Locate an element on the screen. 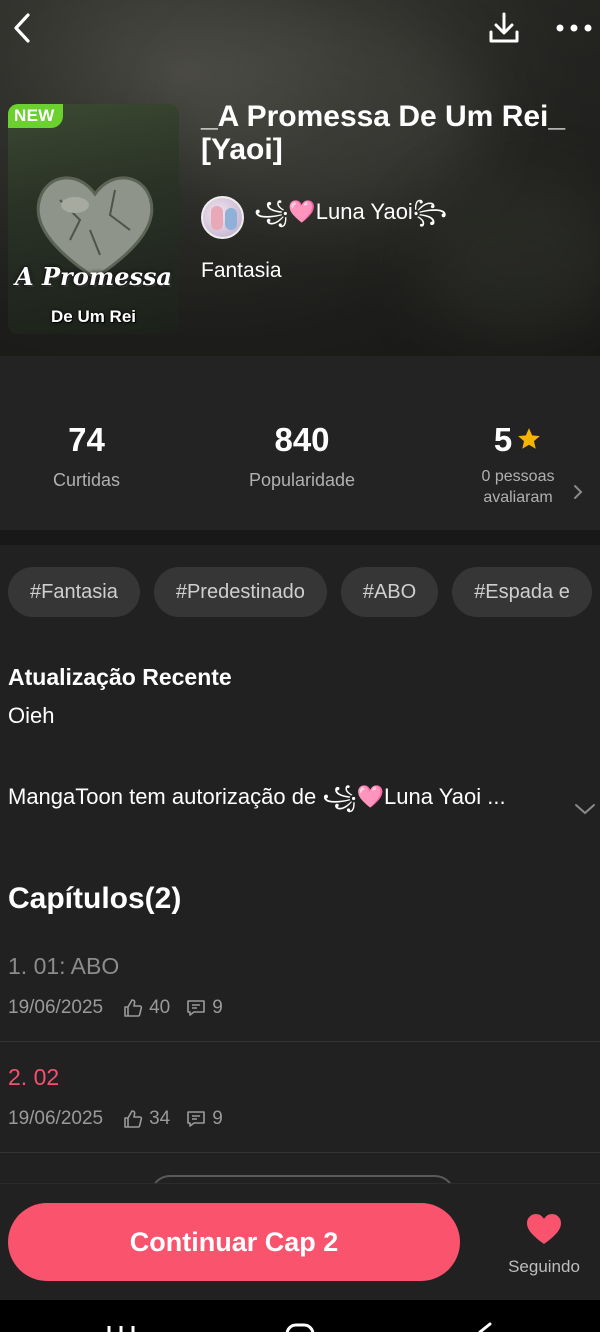 Image resolution: width=600 pixels, height=1332 pixels. cover-image: A Promessa De Um Rei is located at coordinates (93, 219).